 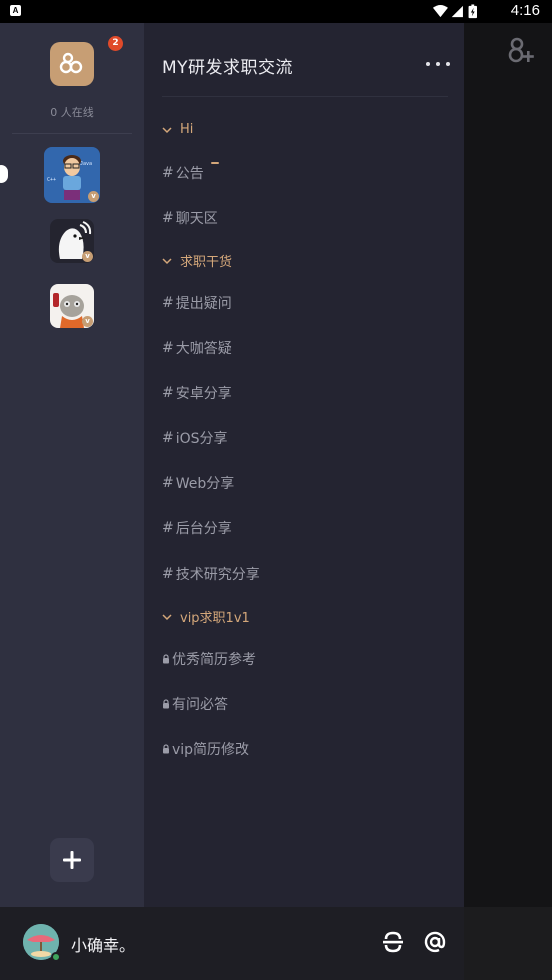 I want to click on category-job-tips: 求职干货, so click(x=197, y=260).